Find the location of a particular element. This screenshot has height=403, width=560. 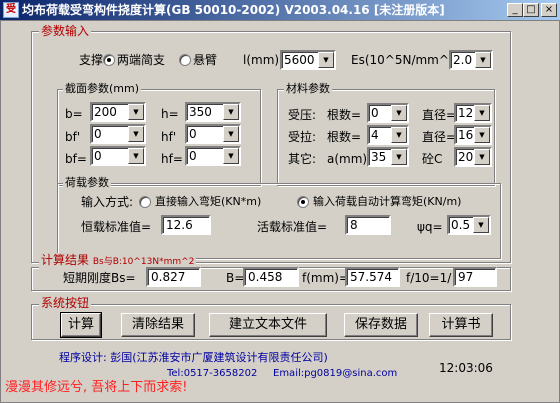

input-moment-radio is located at coordinates (145, 202).